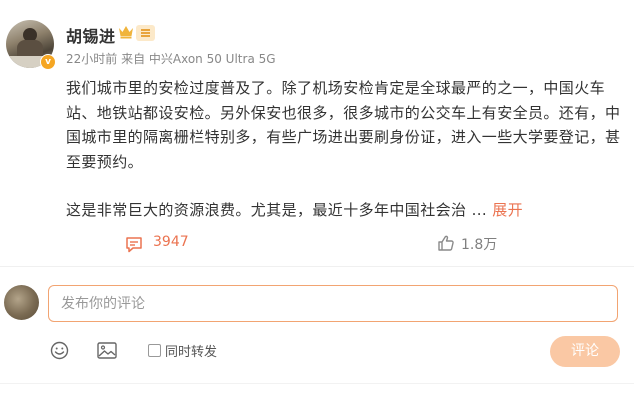 The height and width of the screenshot is (403, 634). I want to click on author-name: 胡锡进, so click(91, 35).